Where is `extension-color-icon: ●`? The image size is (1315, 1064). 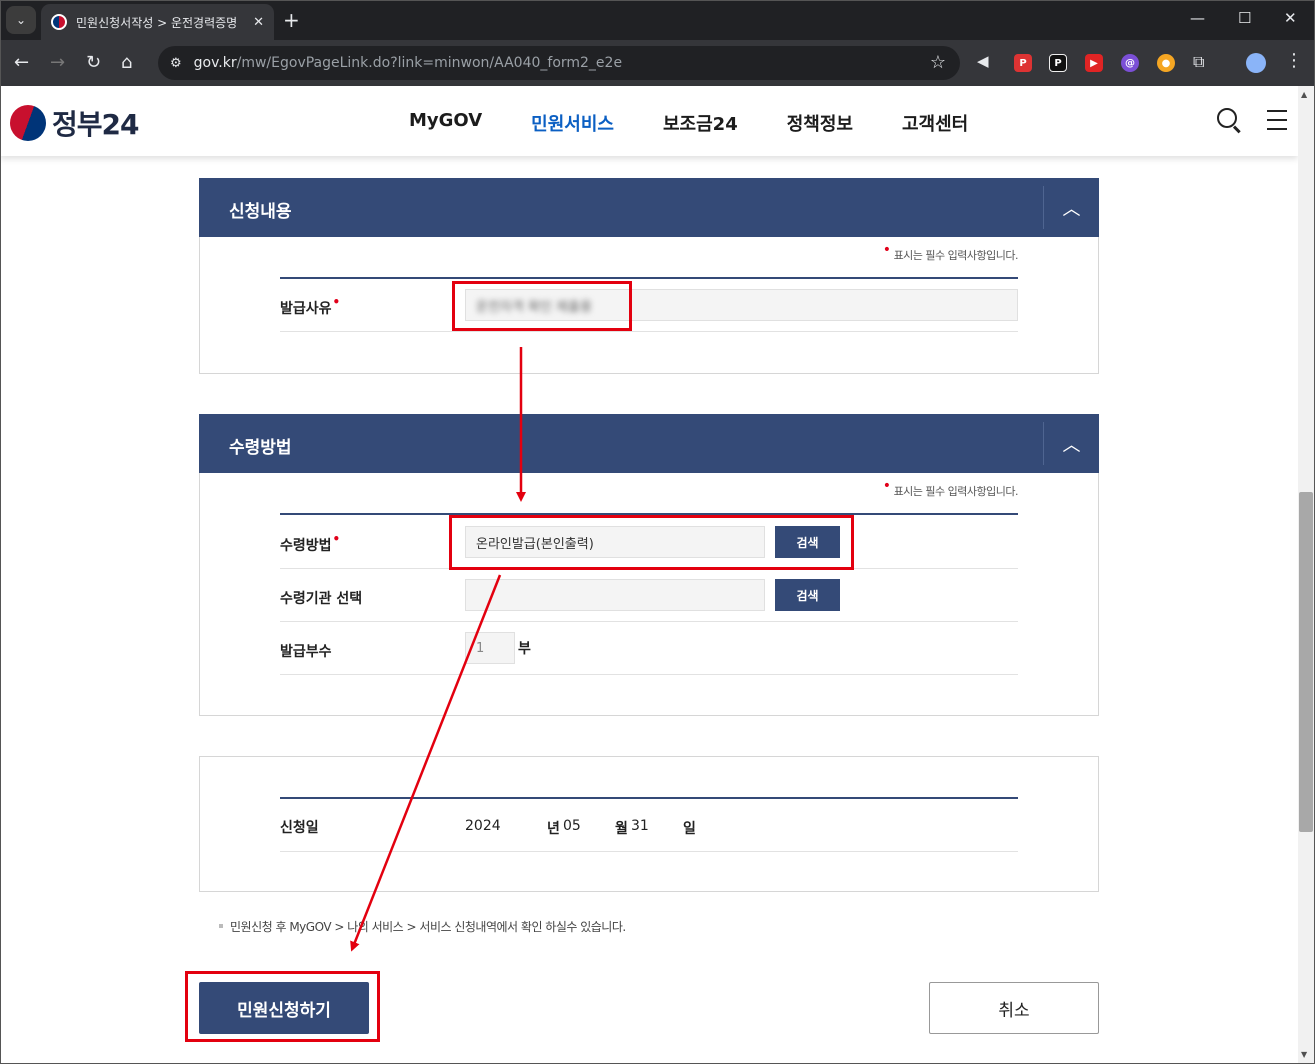 extension-color-icon: ● is located at coordinates (1166, 63).